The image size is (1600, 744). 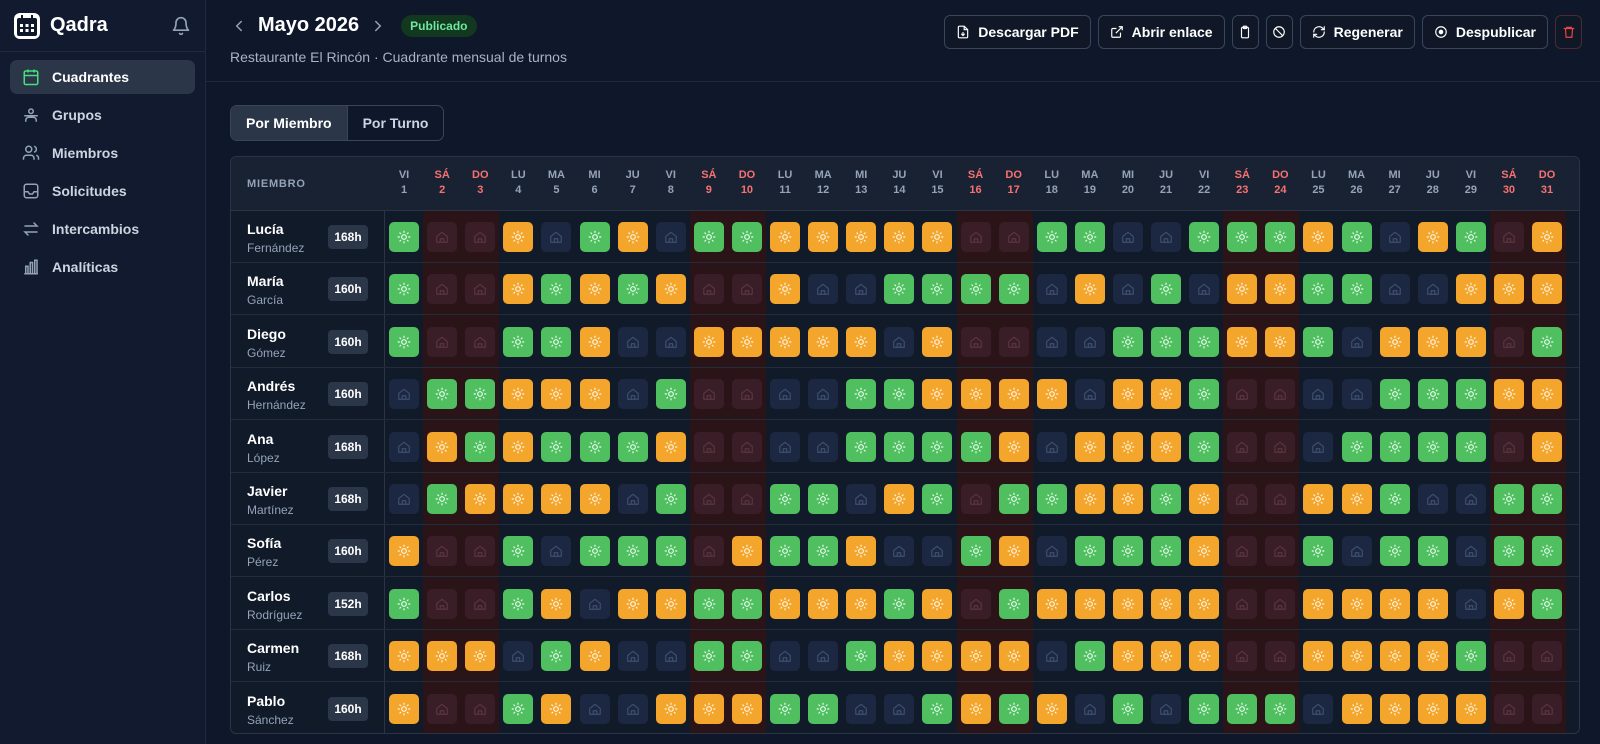 What do you see at coordinates (102, 191) in the screenshot?
I see `sidebar-item-solicitudes: Solicitudes` at bounding box center [102, 191].